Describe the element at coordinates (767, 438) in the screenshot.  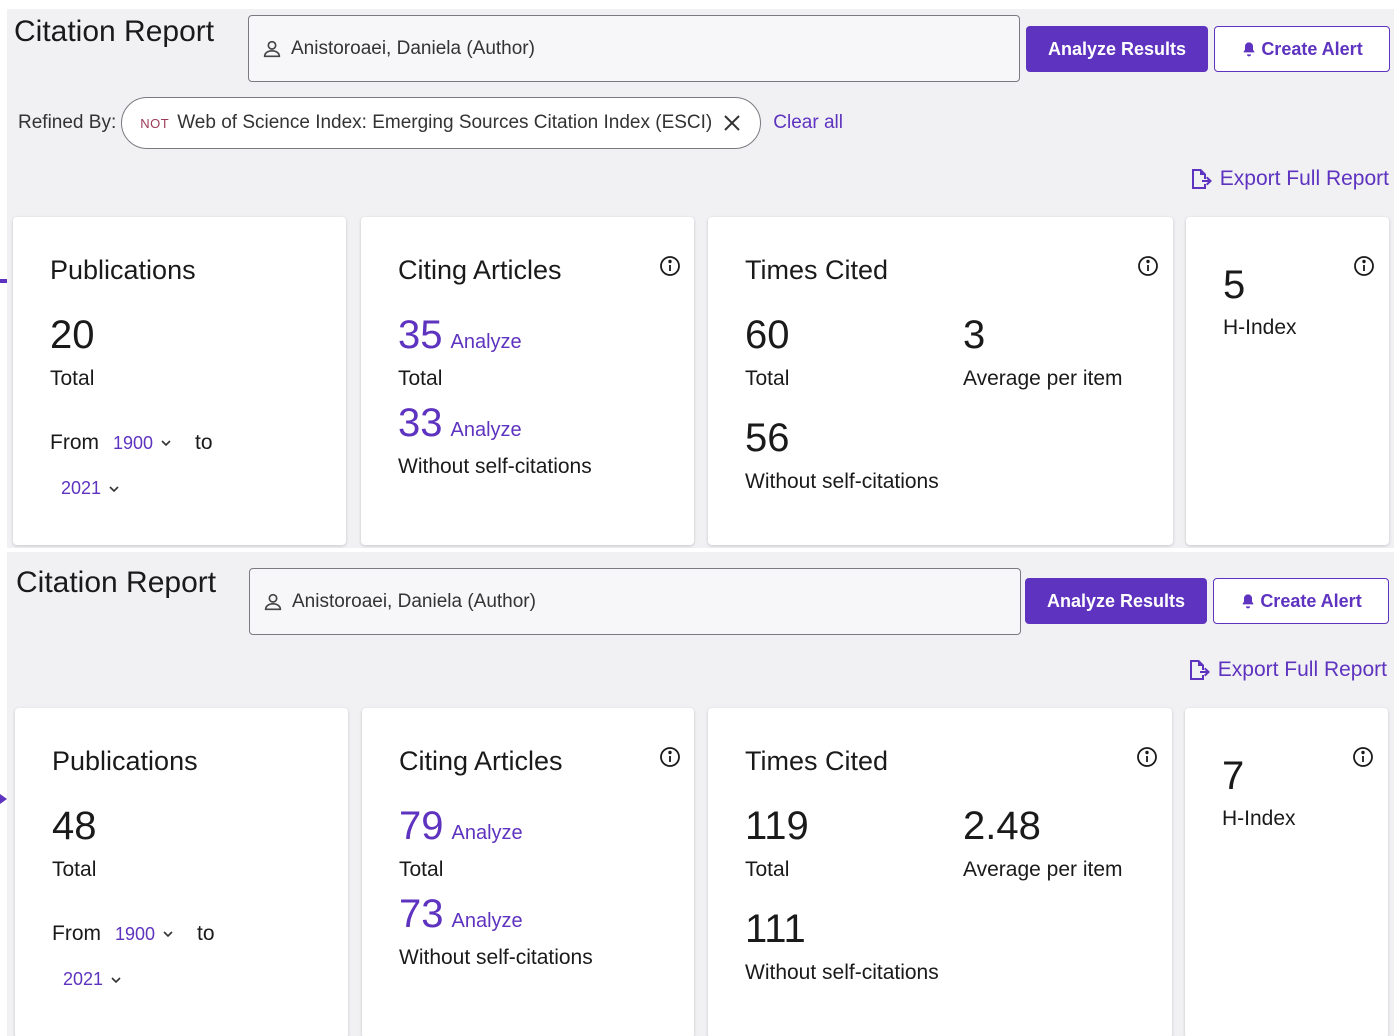
I see `times-cited-without-self: 56` at that location.